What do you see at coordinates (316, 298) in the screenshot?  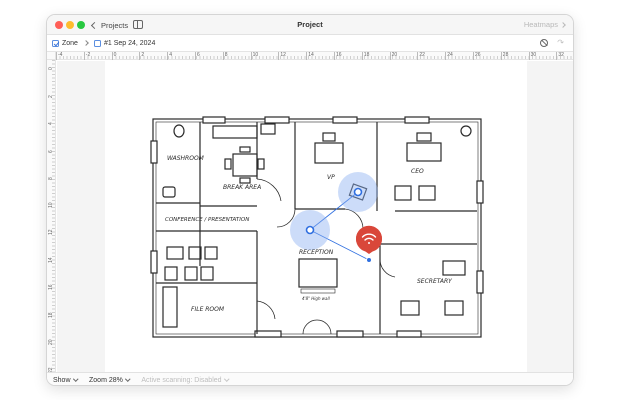 I see `reception-note: 4'8" High wall` at bounding box center [316, 298].